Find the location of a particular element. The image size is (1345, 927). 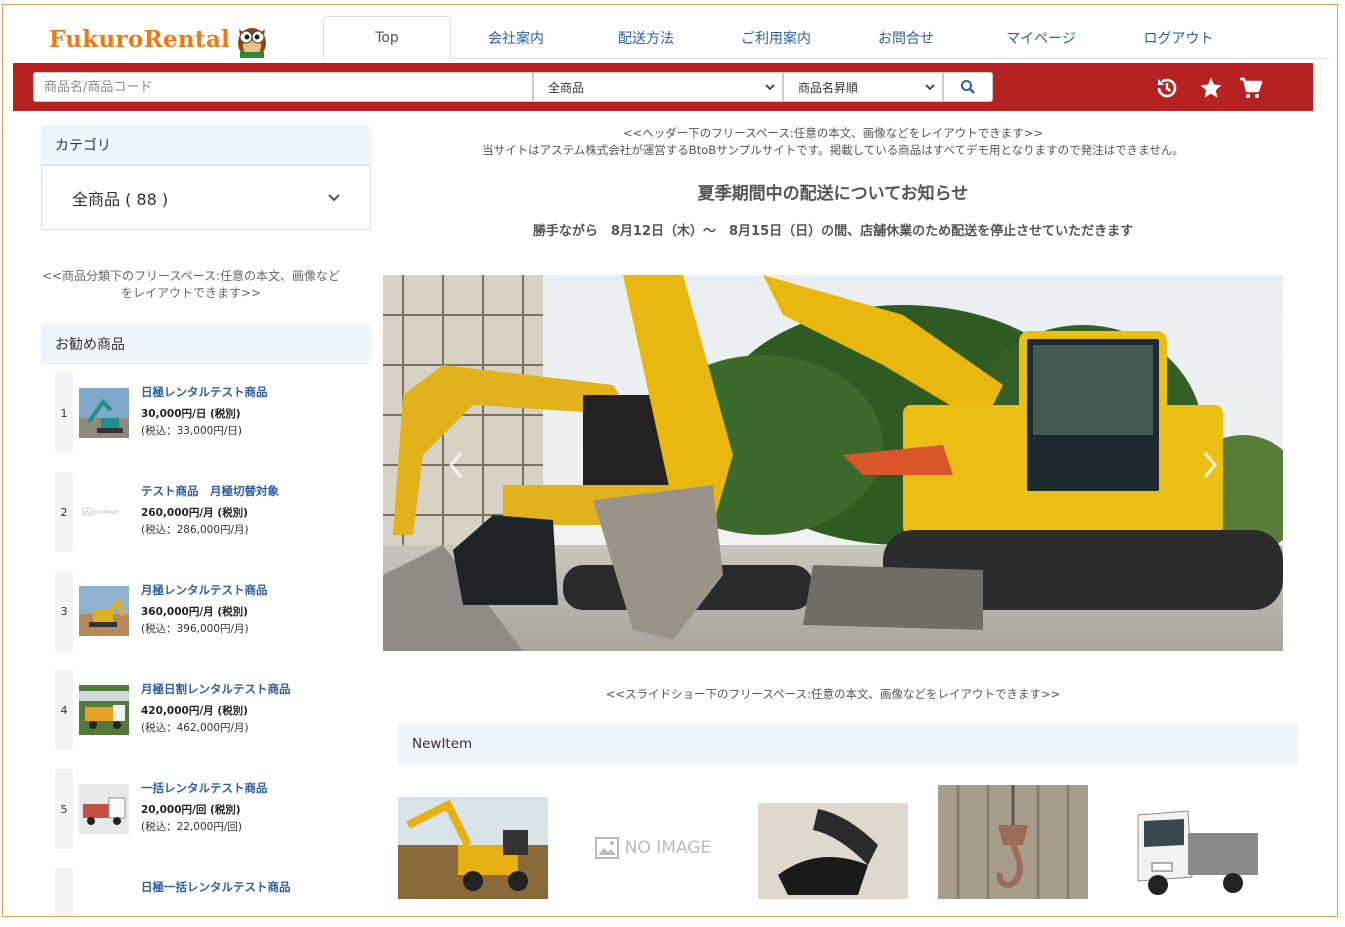

rank-number is located at coordinates (64, 892).